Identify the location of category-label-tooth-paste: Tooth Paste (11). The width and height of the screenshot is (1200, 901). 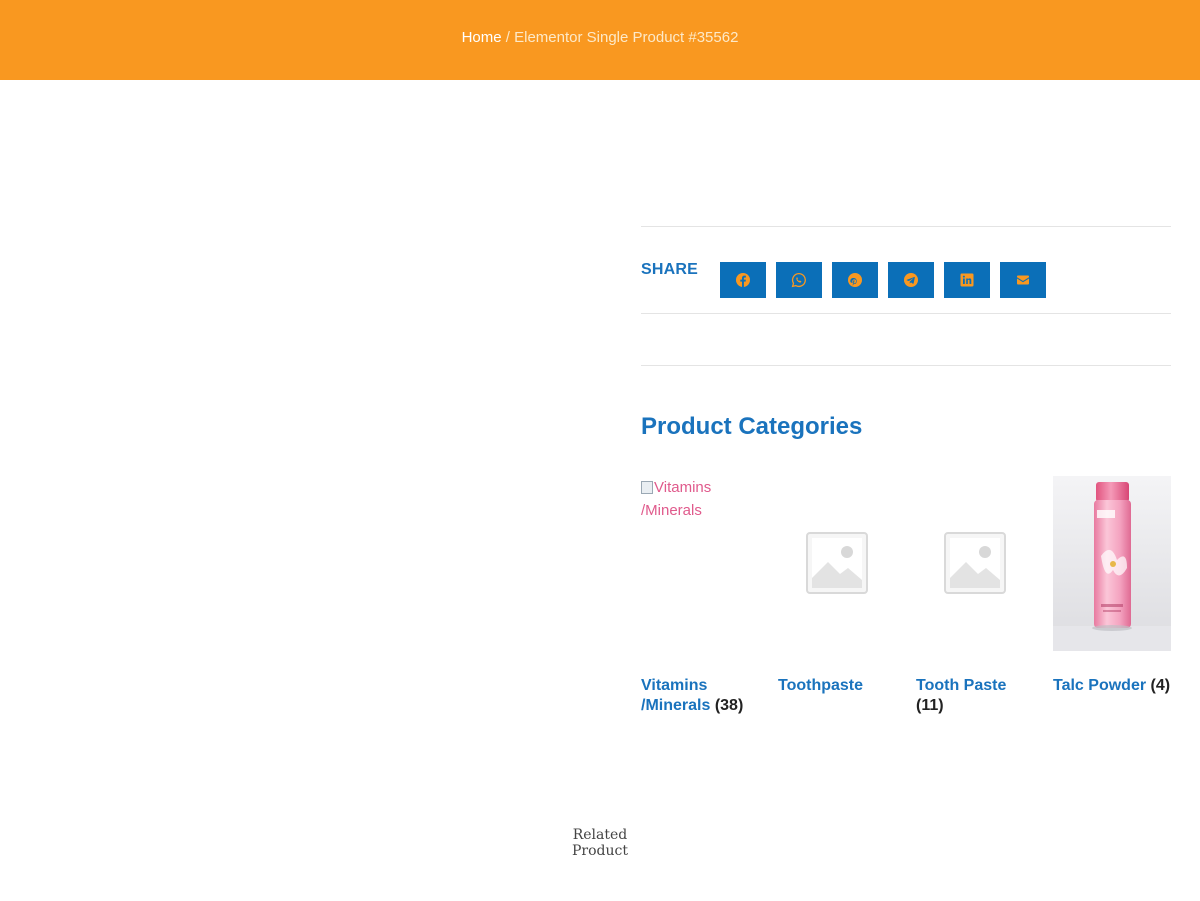
(971, 696).